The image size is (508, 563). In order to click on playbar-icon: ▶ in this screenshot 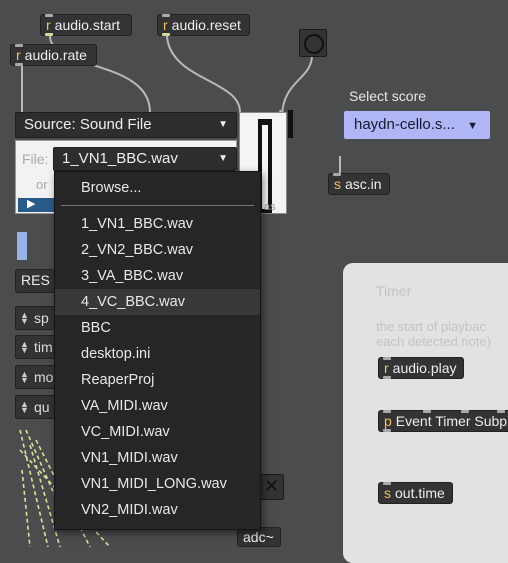, I will do `click(37, 205)`.